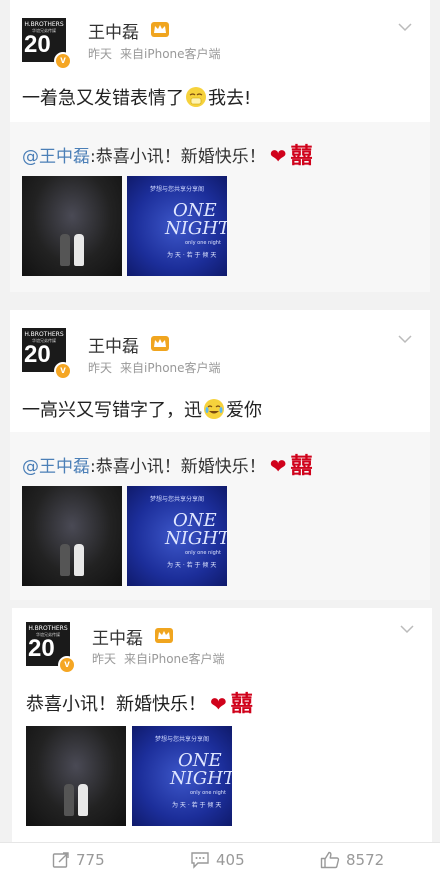 Image resolution: width=440 pixels, height=878 pixels. What do you see at coordinates (116, 704) in the screenshot?
I see `post-text-body: 恭喜小讯！新婚快乐！` at bounding box center [116, 704].